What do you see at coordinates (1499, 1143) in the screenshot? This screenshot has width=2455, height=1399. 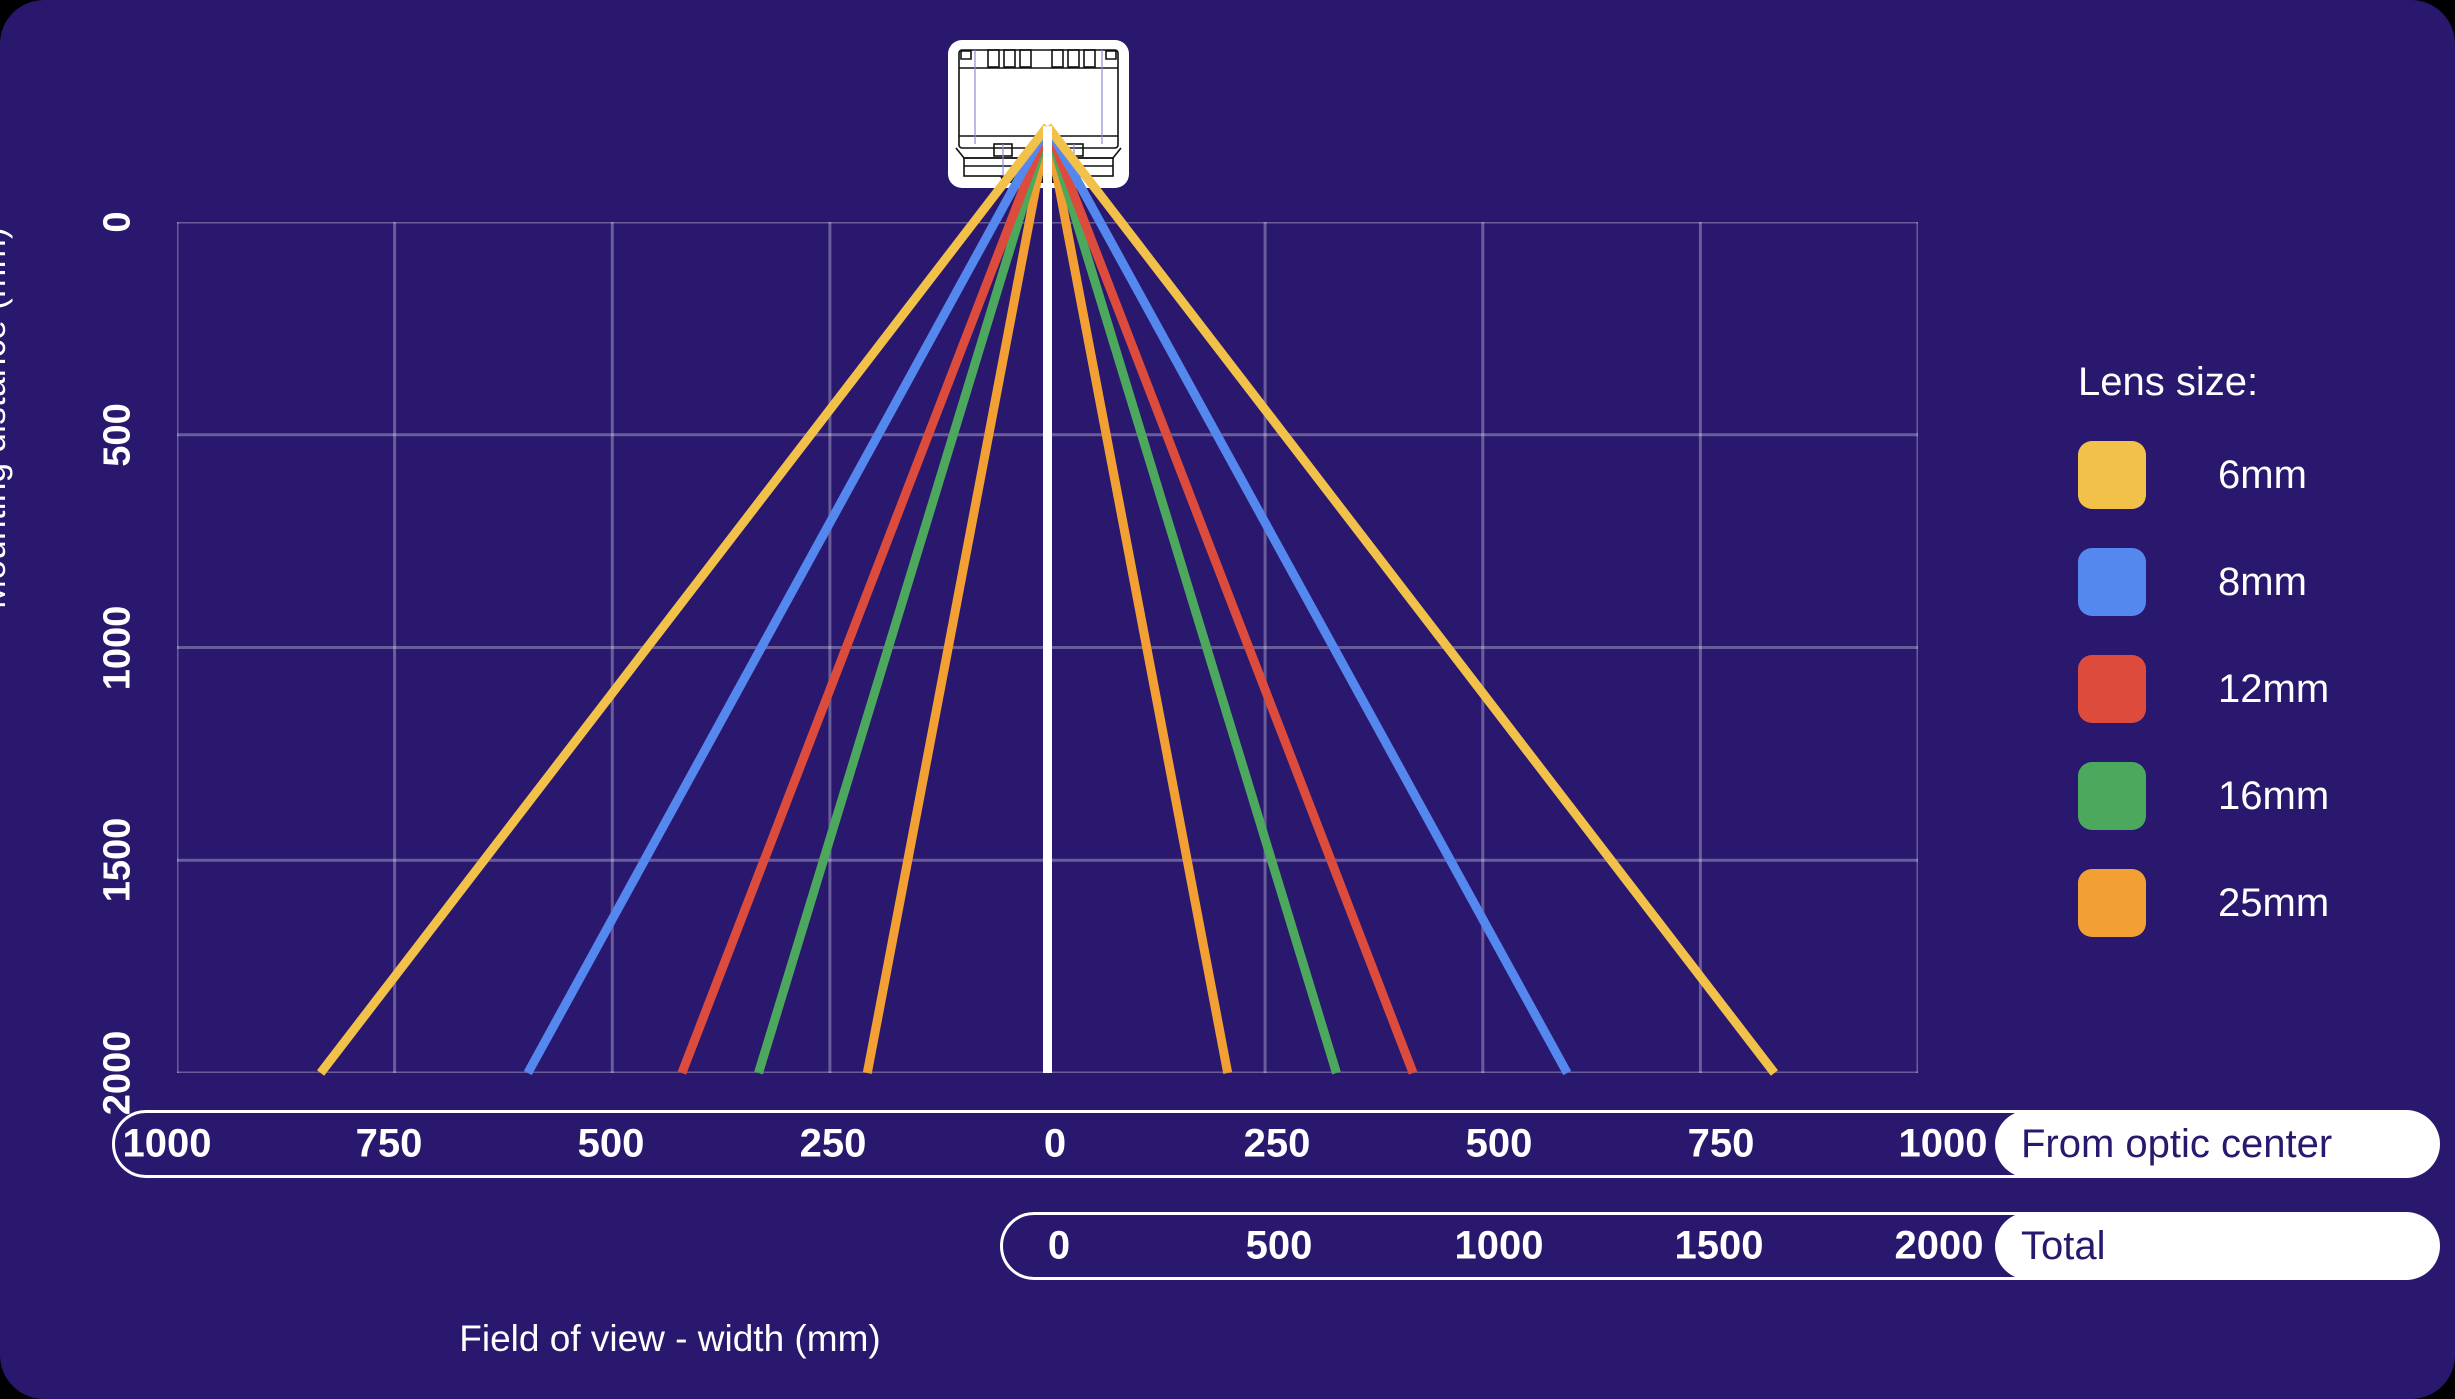 I see `axis-bar-0-tick-6: 500` at bounding box center [1499, 1143].